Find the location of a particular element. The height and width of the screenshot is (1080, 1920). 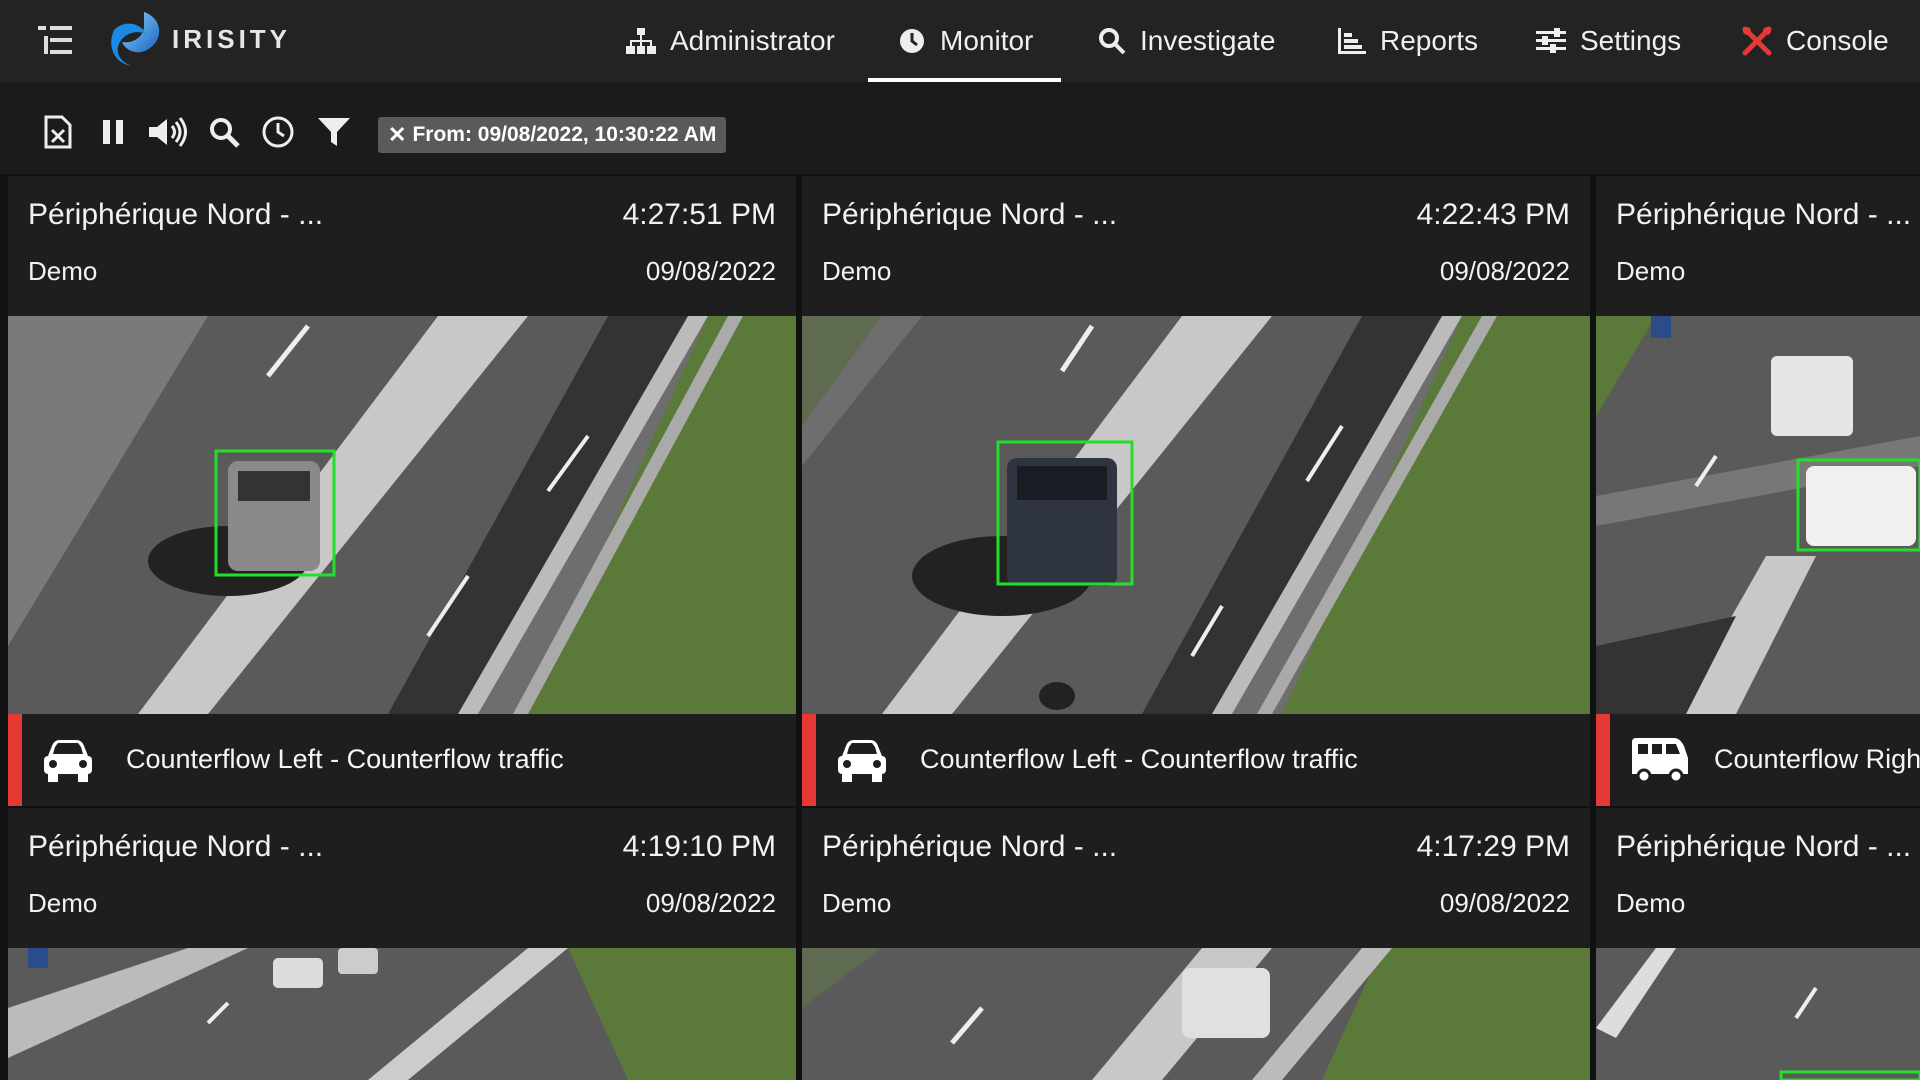

nav-settings: Settings is located at coordinates (1608, 41).